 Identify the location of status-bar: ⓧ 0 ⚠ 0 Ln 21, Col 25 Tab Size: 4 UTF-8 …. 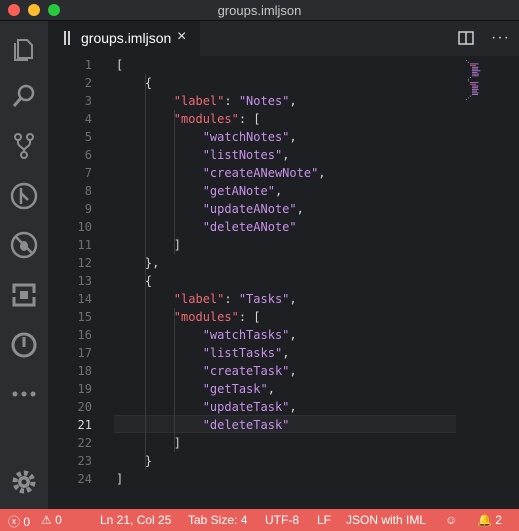
(259, 520).